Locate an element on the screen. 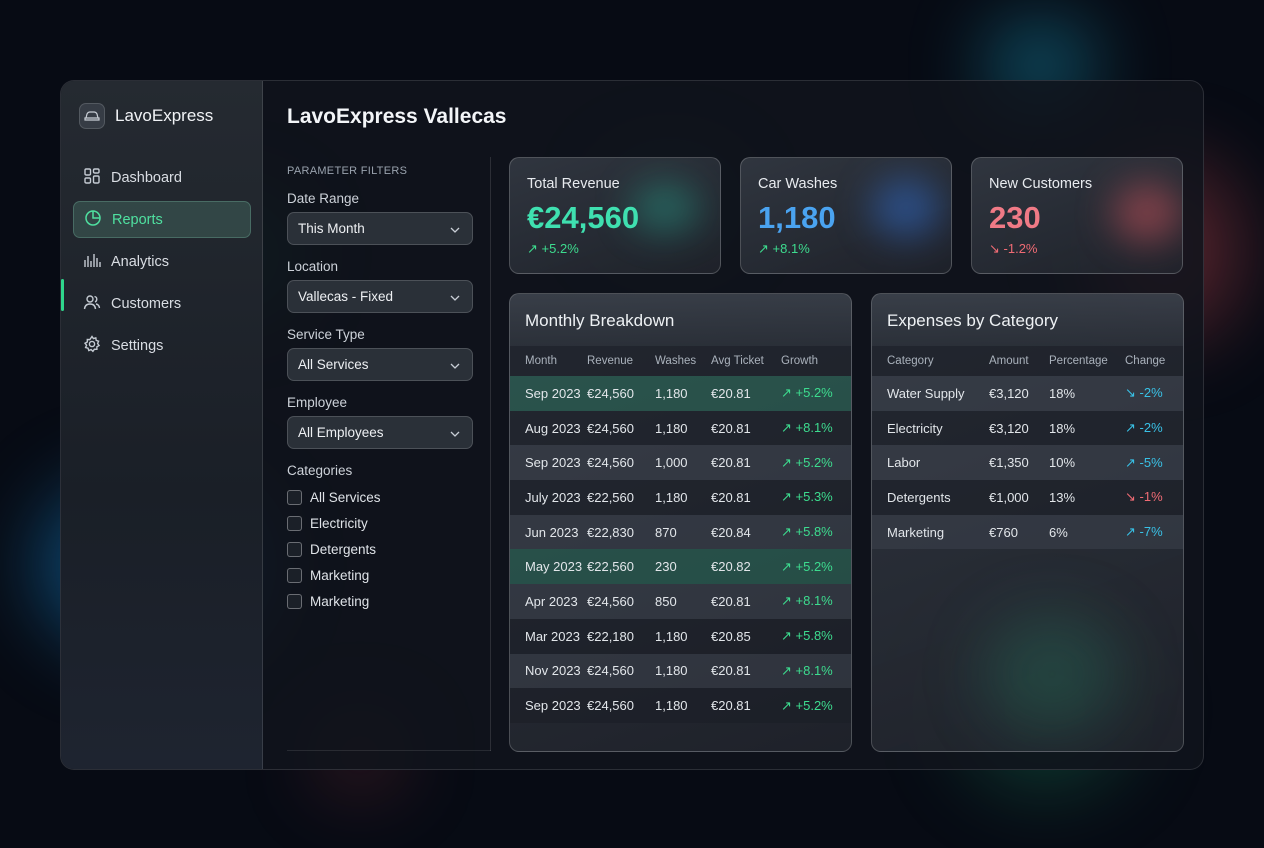 The height and width of the screenshot is (848, 1264). percentage-cell: 10% is located at coordinates (1087, 463).